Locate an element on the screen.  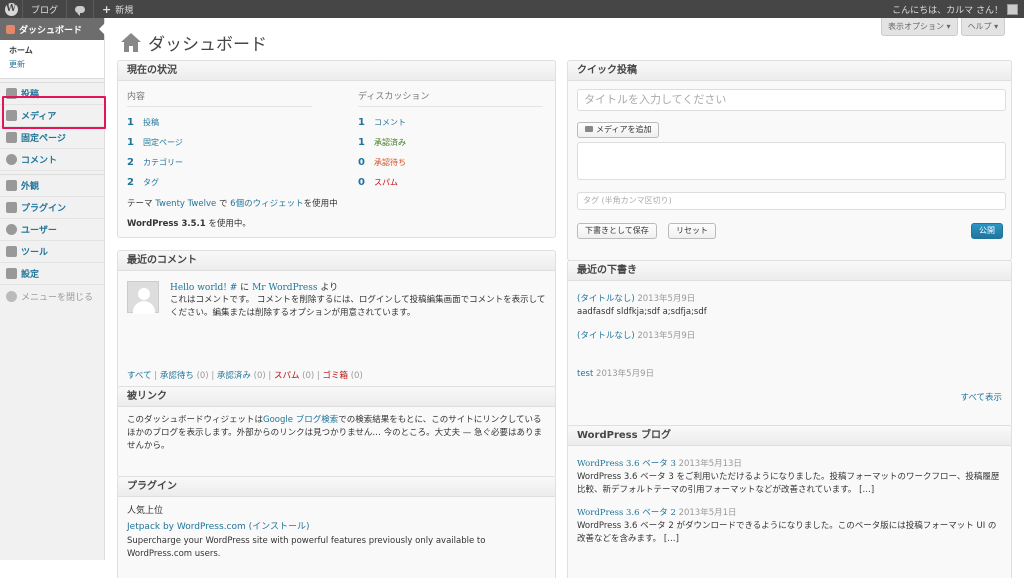
dashboard-home-icon is located at coordinates (131, 42).